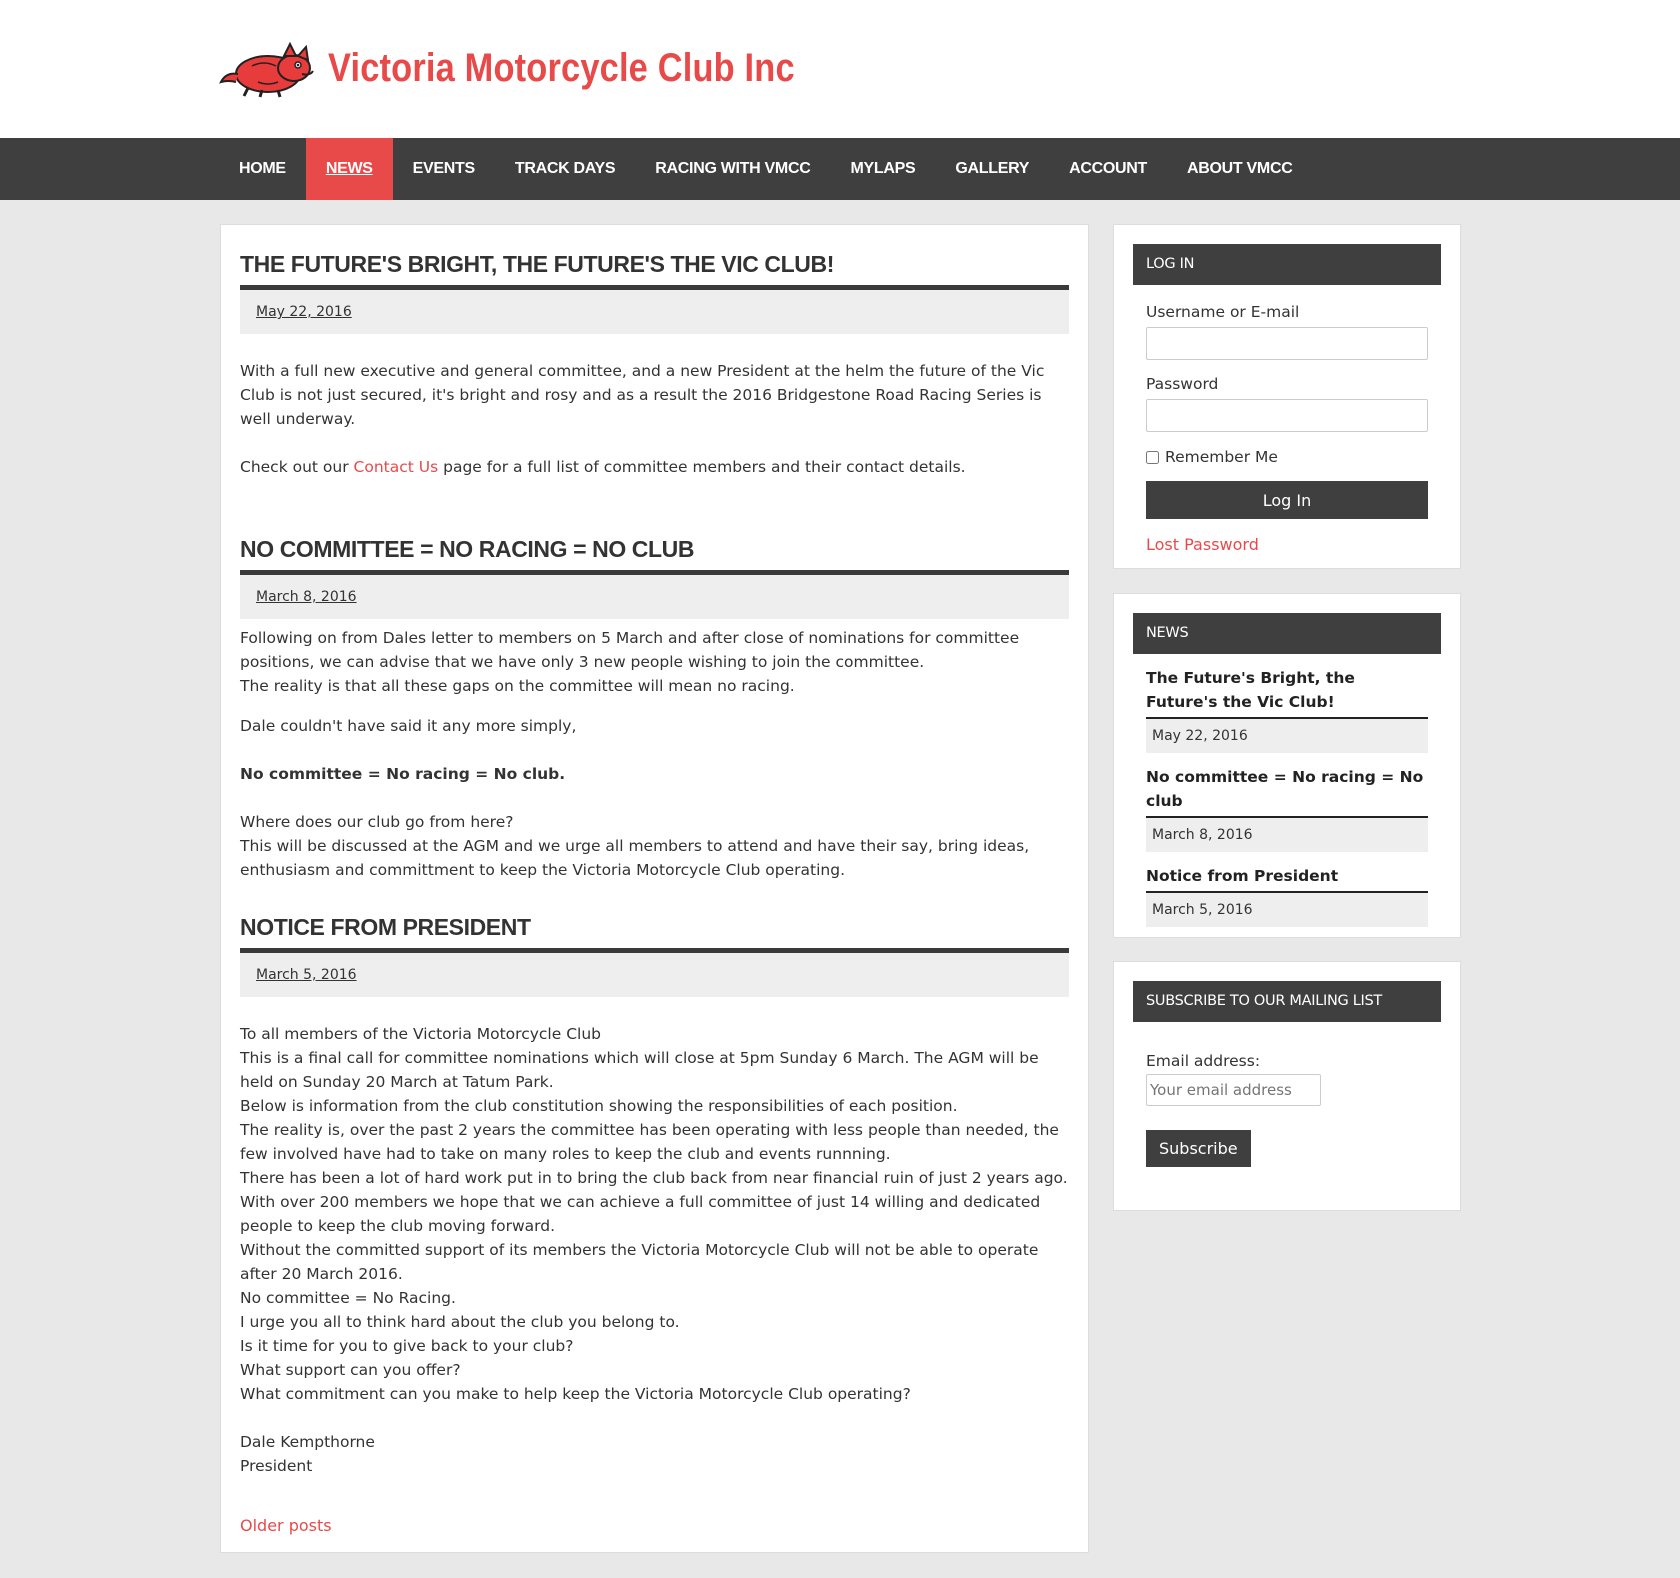 The image size is (1680, 1578). Describe the element at coordinates (286, 1525) in the screenshot. I see `older-posts-link: Older posts` at that location.